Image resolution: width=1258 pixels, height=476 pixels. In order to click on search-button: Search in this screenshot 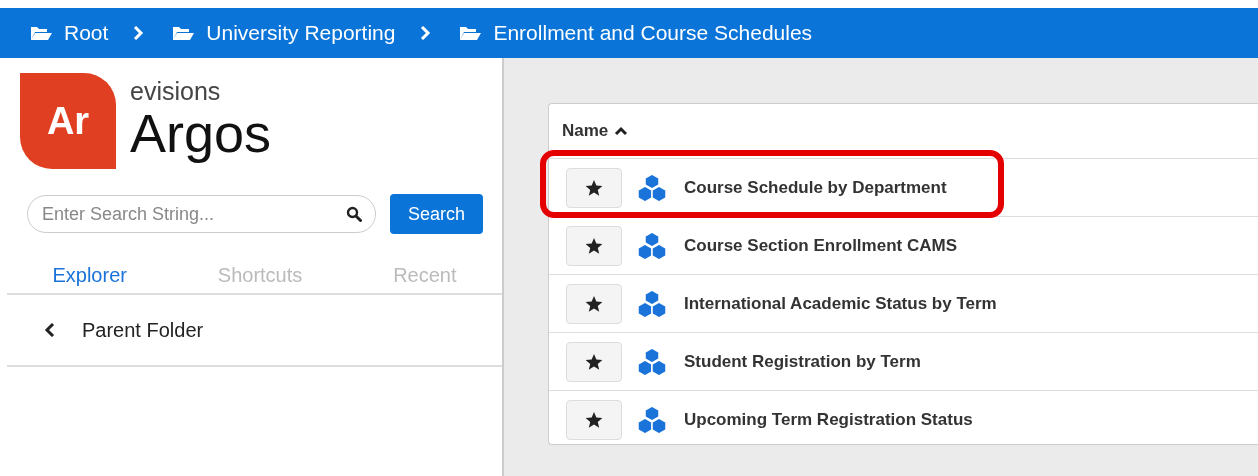, I will do `click(436, 214)`.